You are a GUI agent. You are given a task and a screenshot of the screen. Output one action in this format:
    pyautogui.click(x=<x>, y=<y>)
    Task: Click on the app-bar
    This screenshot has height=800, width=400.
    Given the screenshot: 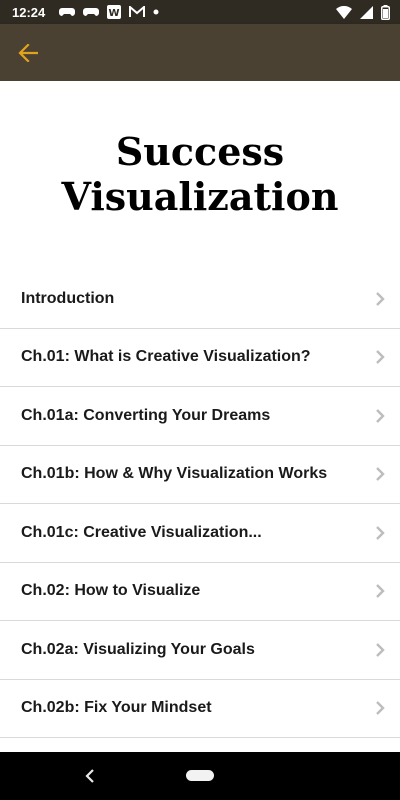 What is the action you would take?
    pyautogui.click(x=200, y=52)
    